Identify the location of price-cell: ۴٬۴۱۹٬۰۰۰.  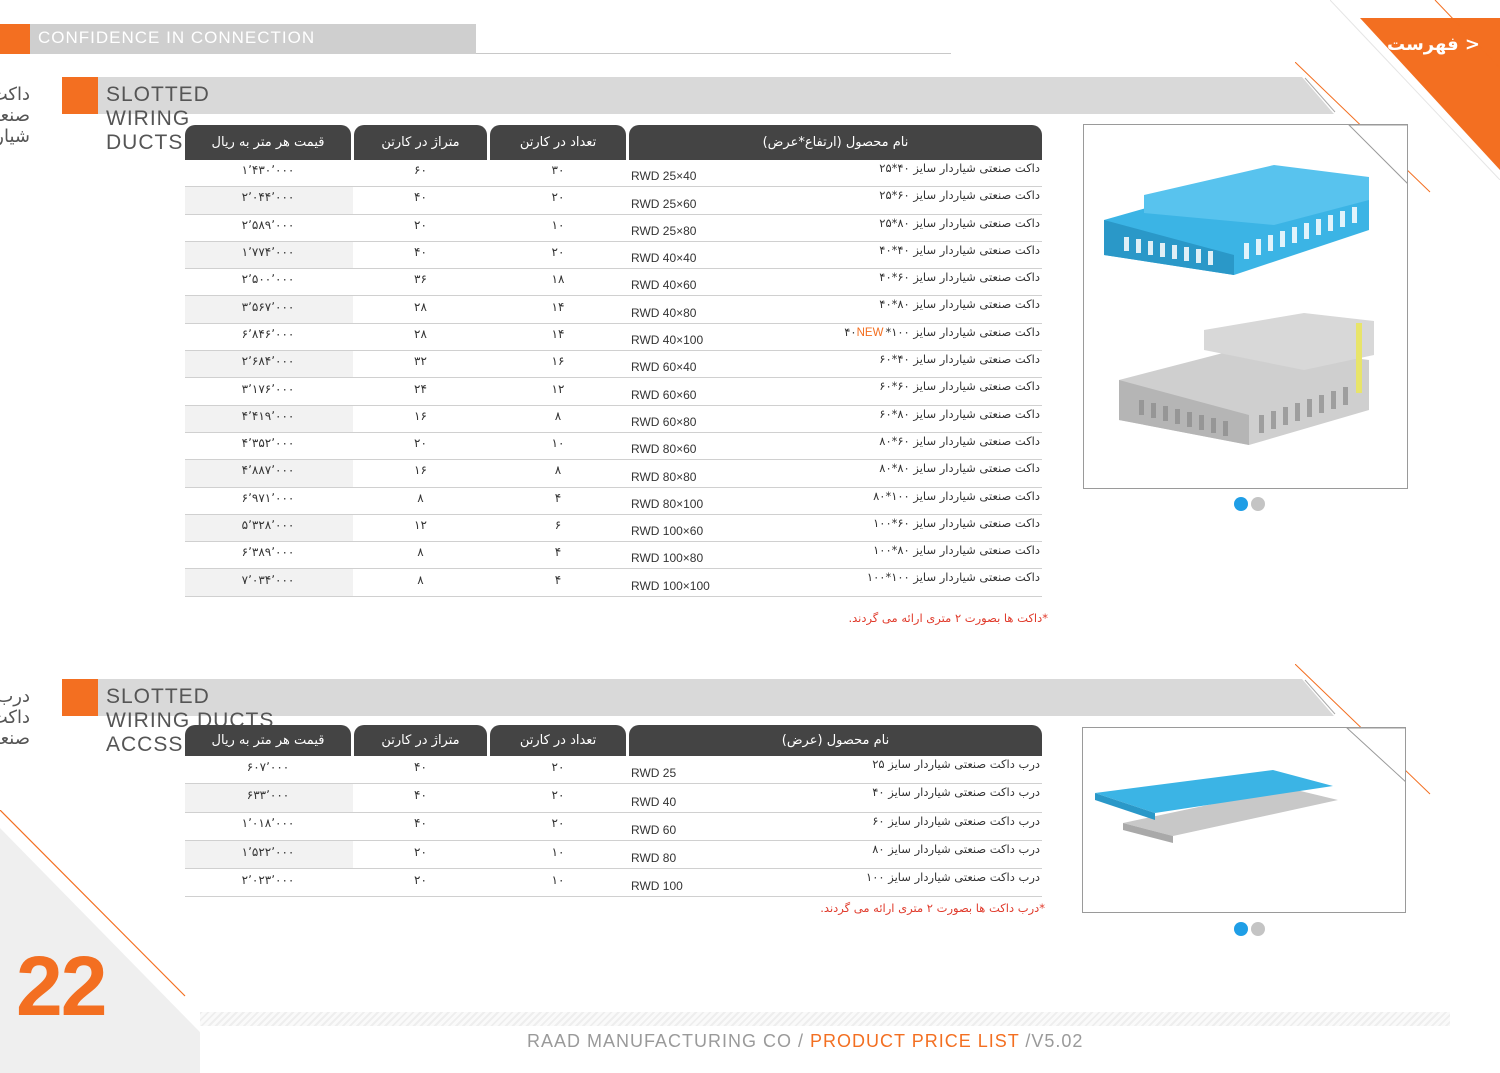
(268, 415).